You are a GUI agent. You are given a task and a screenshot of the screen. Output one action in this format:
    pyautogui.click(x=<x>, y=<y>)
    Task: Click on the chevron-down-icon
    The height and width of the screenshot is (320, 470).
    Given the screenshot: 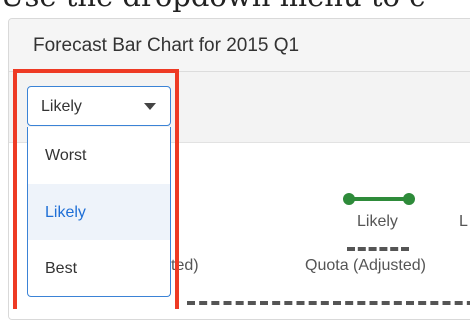 What is the action you would take?
    pyautogui.click(x=150, y=106)
    